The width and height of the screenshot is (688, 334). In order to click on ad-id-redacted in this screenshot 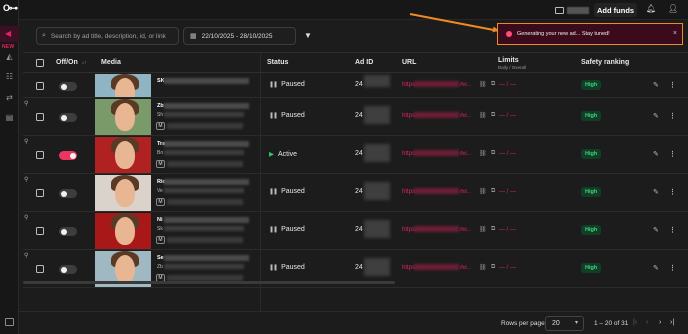, I will do `click(377, 267)`.